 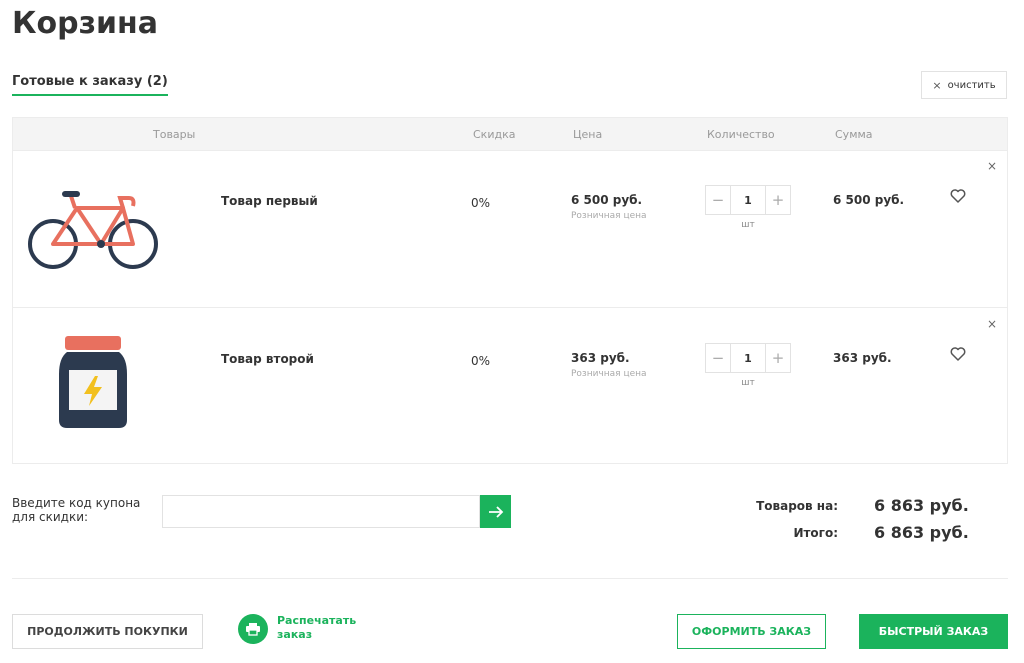 I want to click on clear-cart-button: × очистить, so click(x=964, y=85).